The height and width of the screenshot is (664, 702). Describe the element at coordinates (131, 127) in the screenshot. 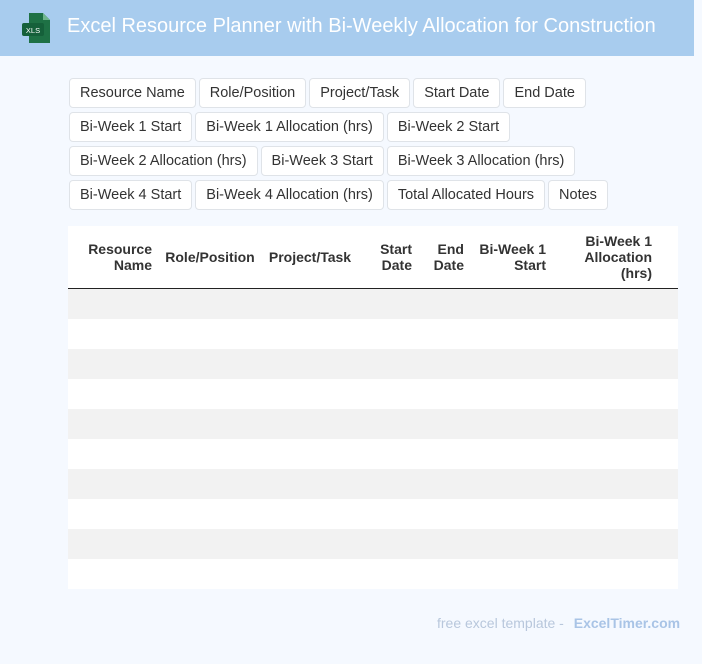

I see `column-chip: Bi-Week 1 Start` at that location.